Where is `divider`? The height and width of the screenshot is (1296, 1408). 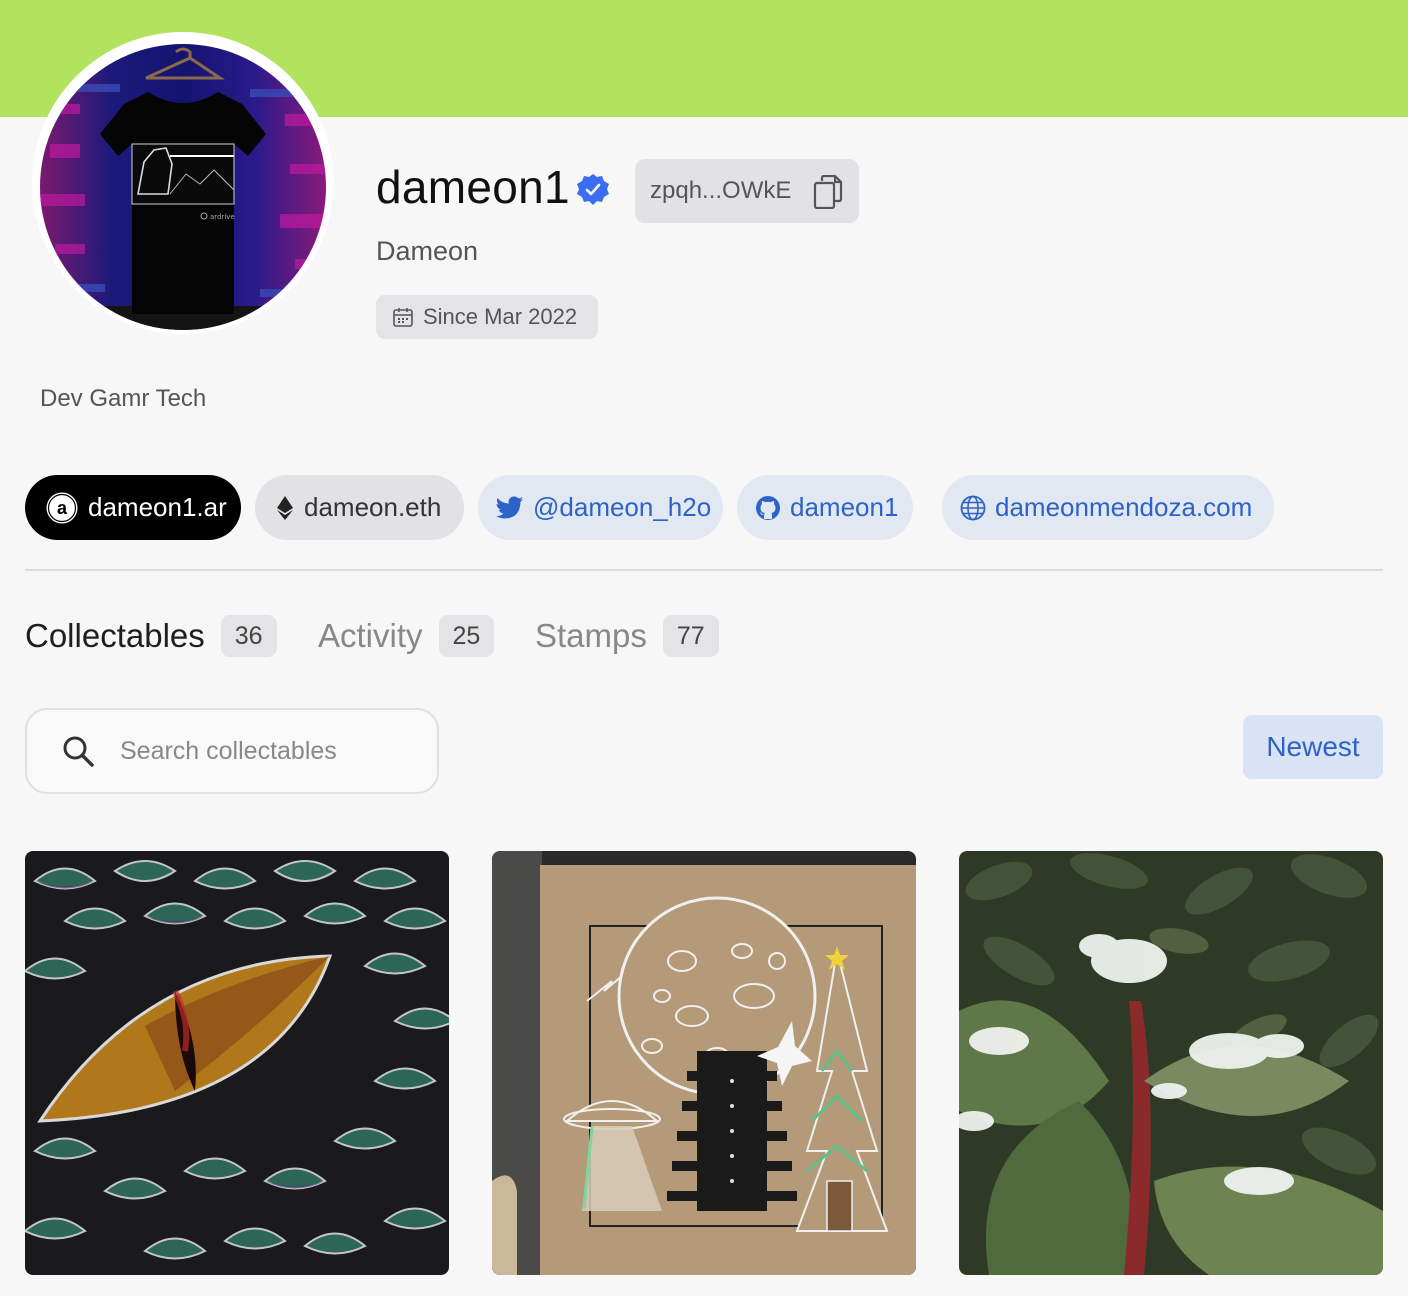 divider is located at coordinates (704, 570).